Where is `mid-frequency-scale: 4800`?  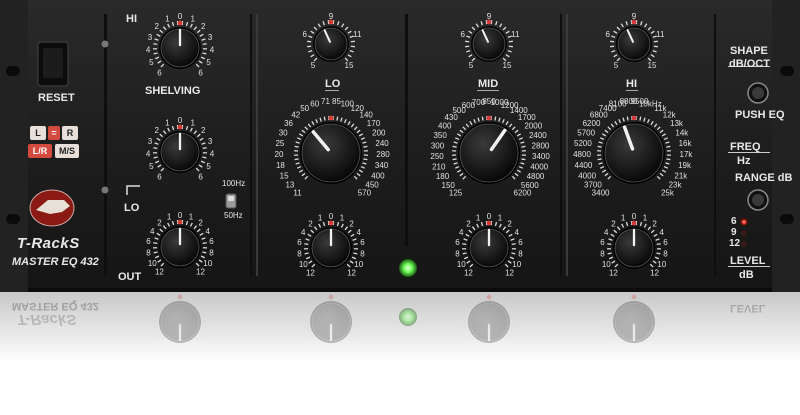
mid-frequency-scale: 4800 is located at coordinates (536, 176).